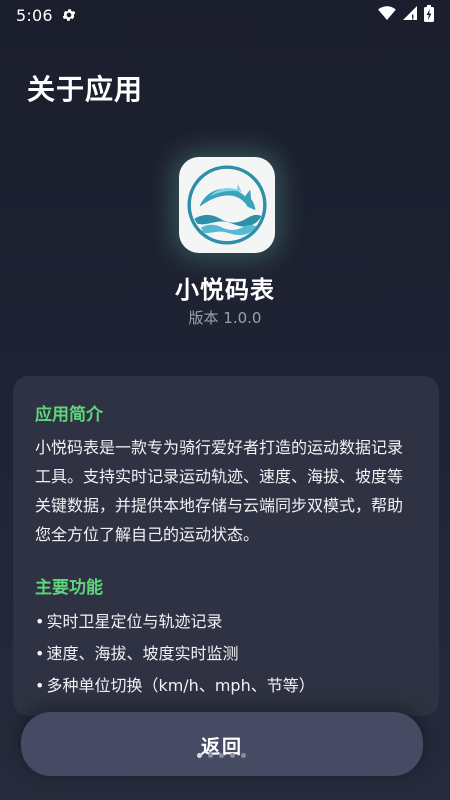 This screenshot has height=800, width=450. What do you see at coordinates (134, 621) in the screenshot?
I see `feature-item-label: 实时卫星定位与轨迹记录` at bounding box center [134, 621].